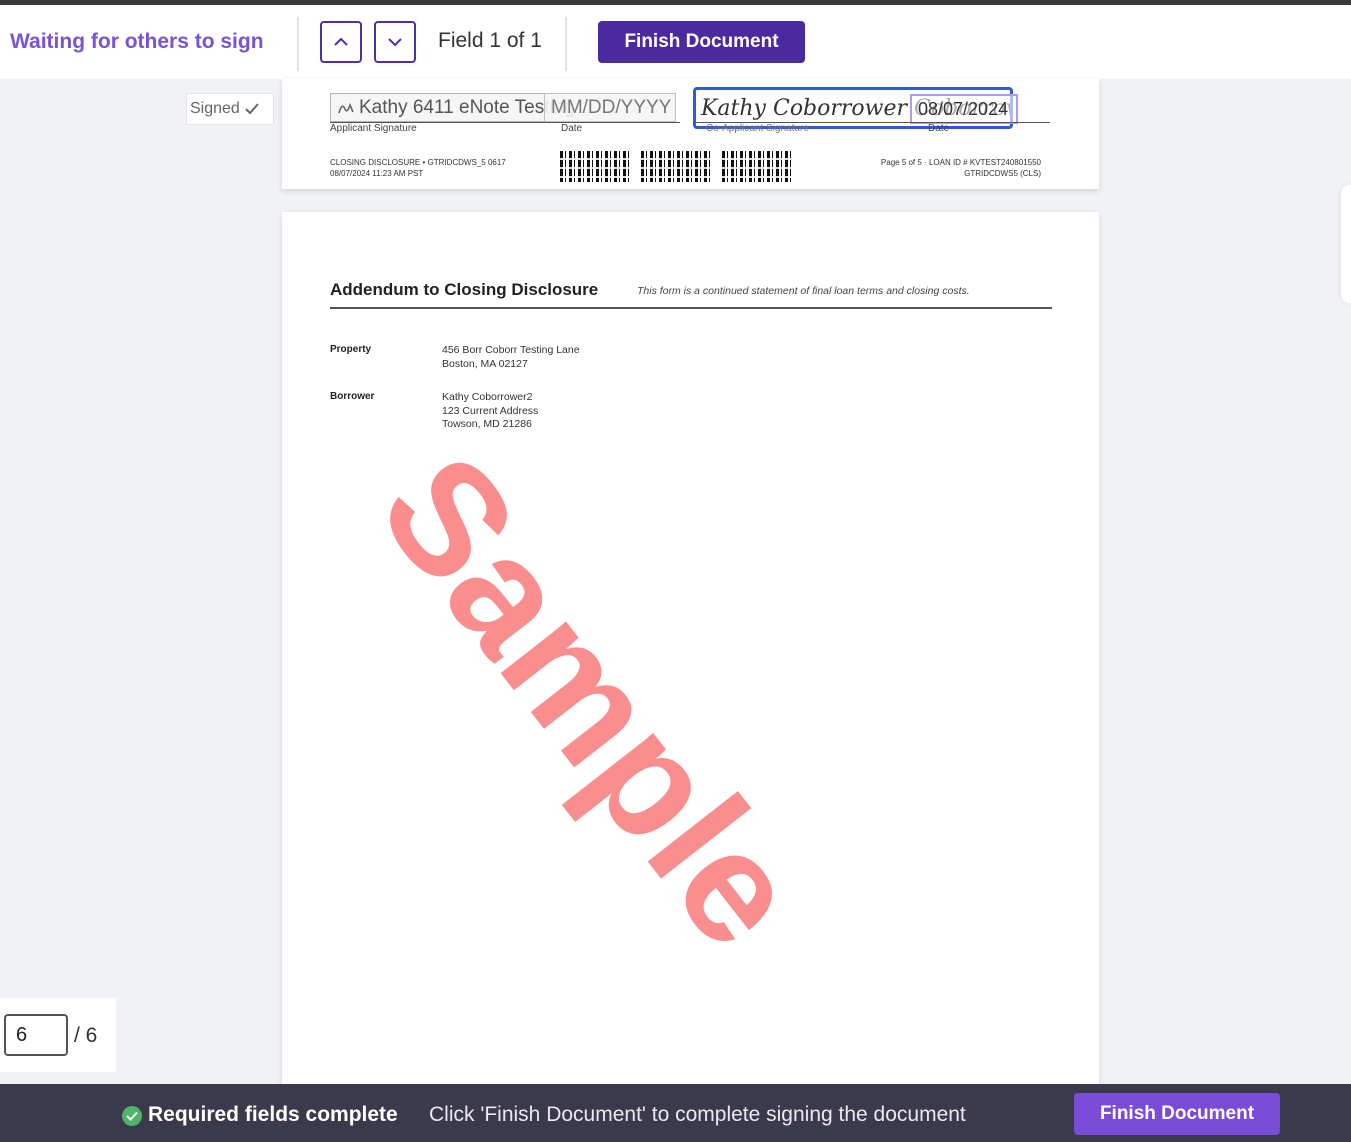 The image size is (1351, 1142). Describe the element at coordinates (691, 308) in the screenshot. I see `title-rule` at that location.